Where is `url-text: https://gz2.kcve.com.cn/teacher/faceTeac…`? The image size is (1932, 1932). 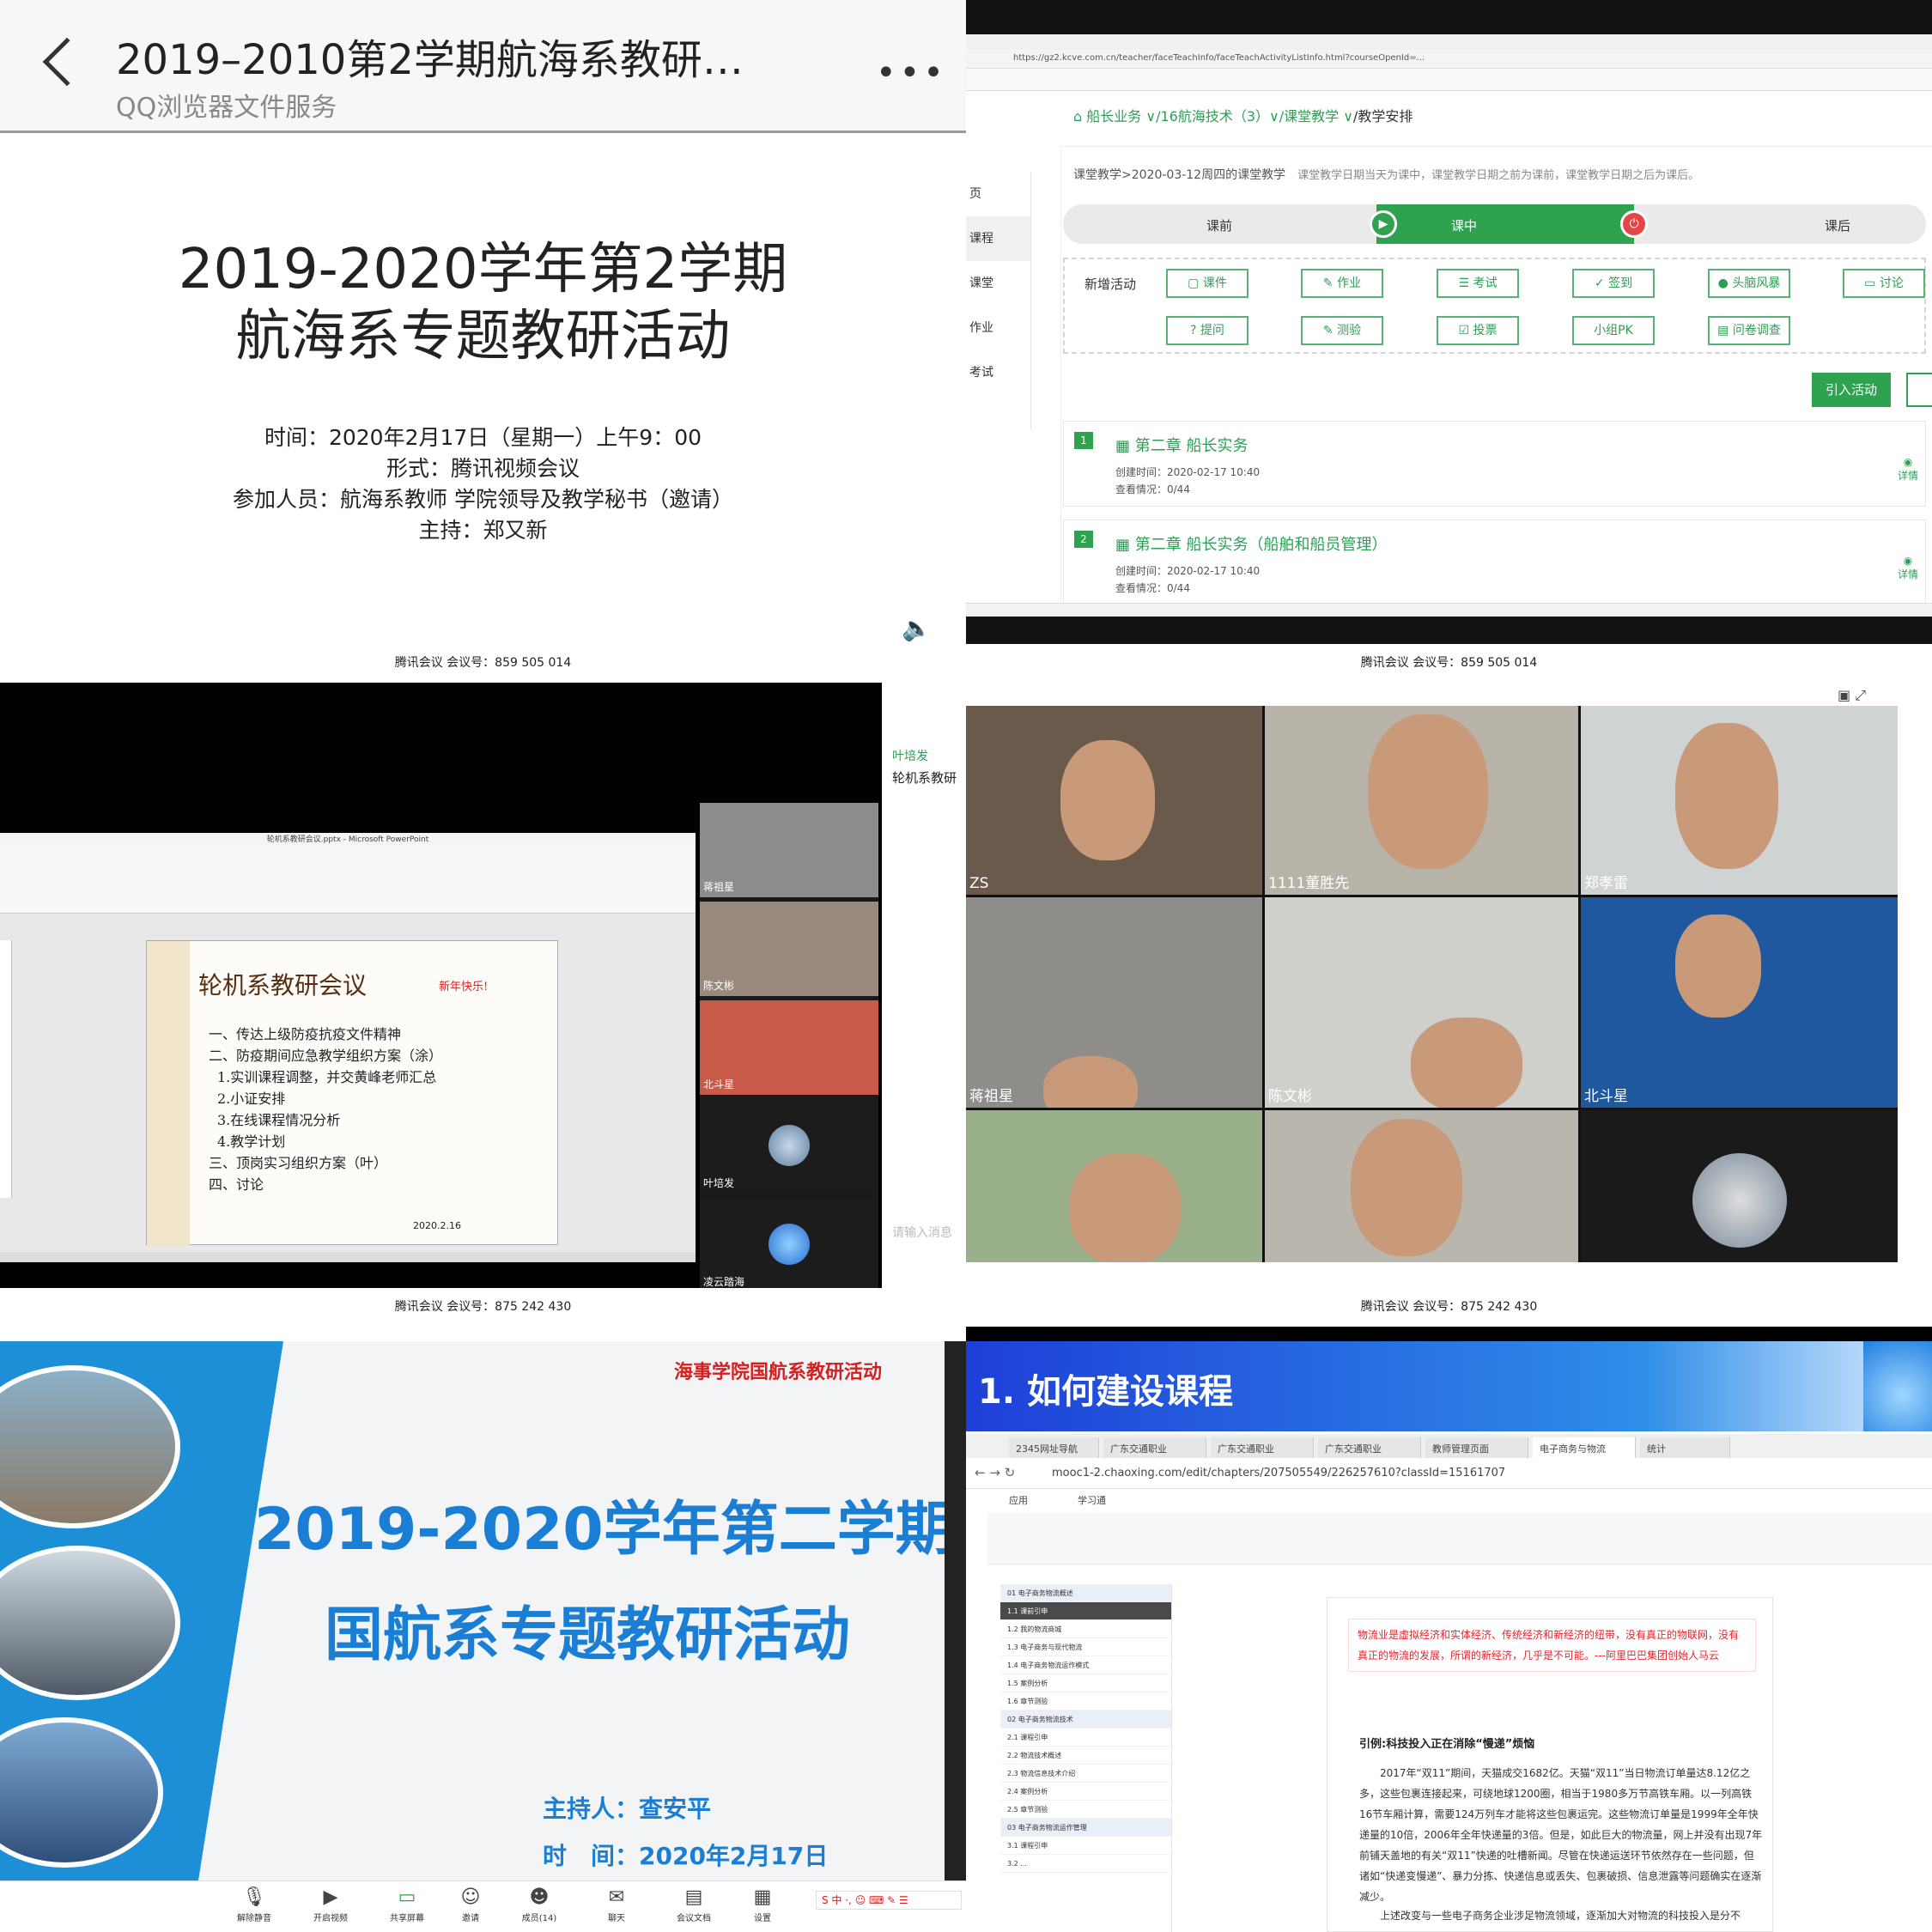
url-text: https://gz2.kcve.com.cn/teacher/faceTeac… is located at coordinates (1219, 58).